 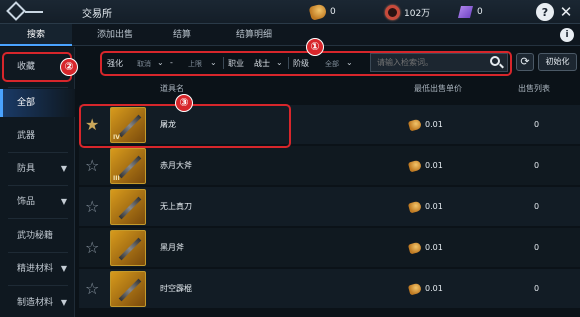 What do you see at coordinates (176, 288) in the screenshot?
I see `item-name: 时空霹棍` at bounding box center [176, 288].